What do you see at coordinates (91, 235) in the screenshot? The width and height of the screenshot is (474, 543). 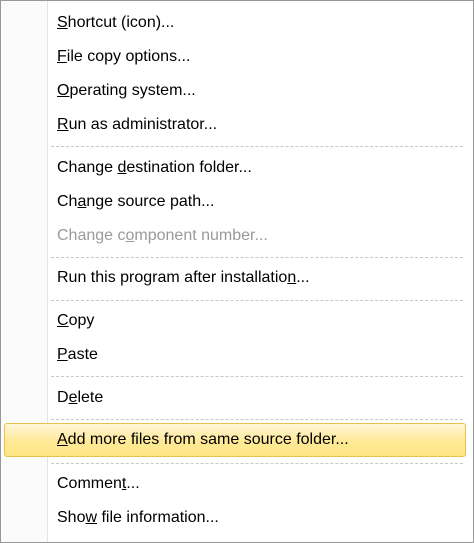 I see `menu-item-label: Change c` at bounding box center [91, 235].